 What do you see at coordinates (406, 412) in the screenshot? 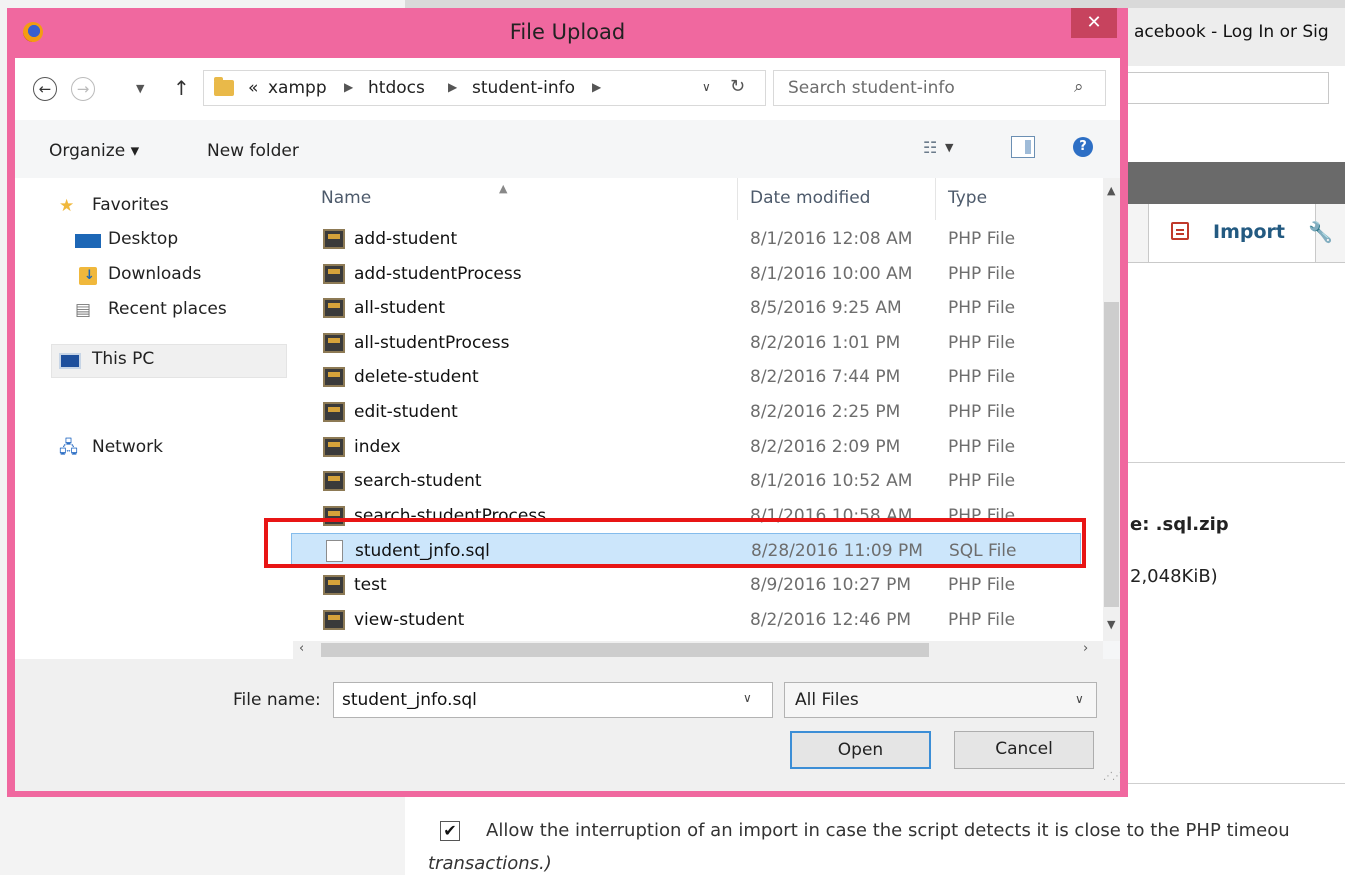
I see `file-name: edit-student` at bounding box center [406, 412].